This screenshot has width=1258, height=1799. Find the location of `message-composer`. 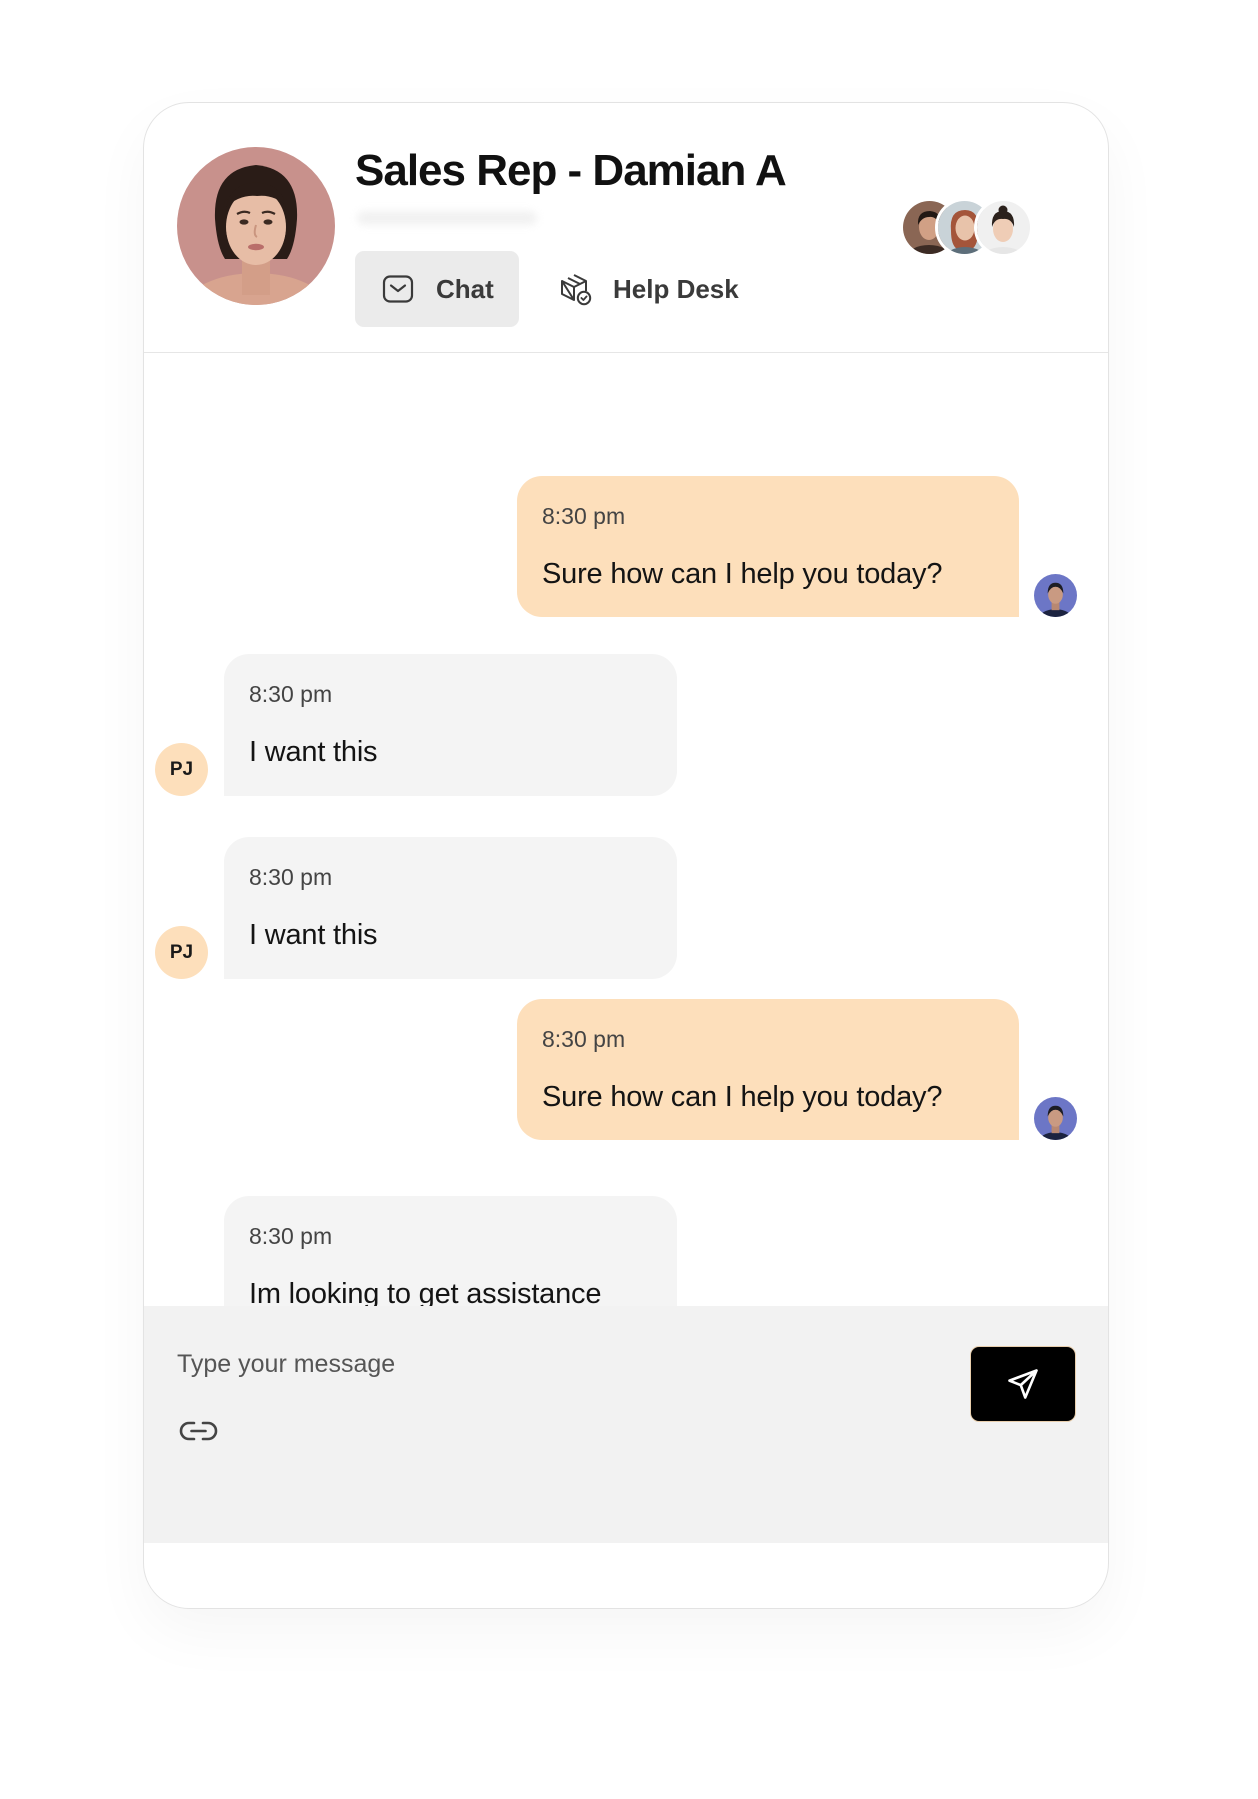

message-composer is located at coordinates (626, 1424).